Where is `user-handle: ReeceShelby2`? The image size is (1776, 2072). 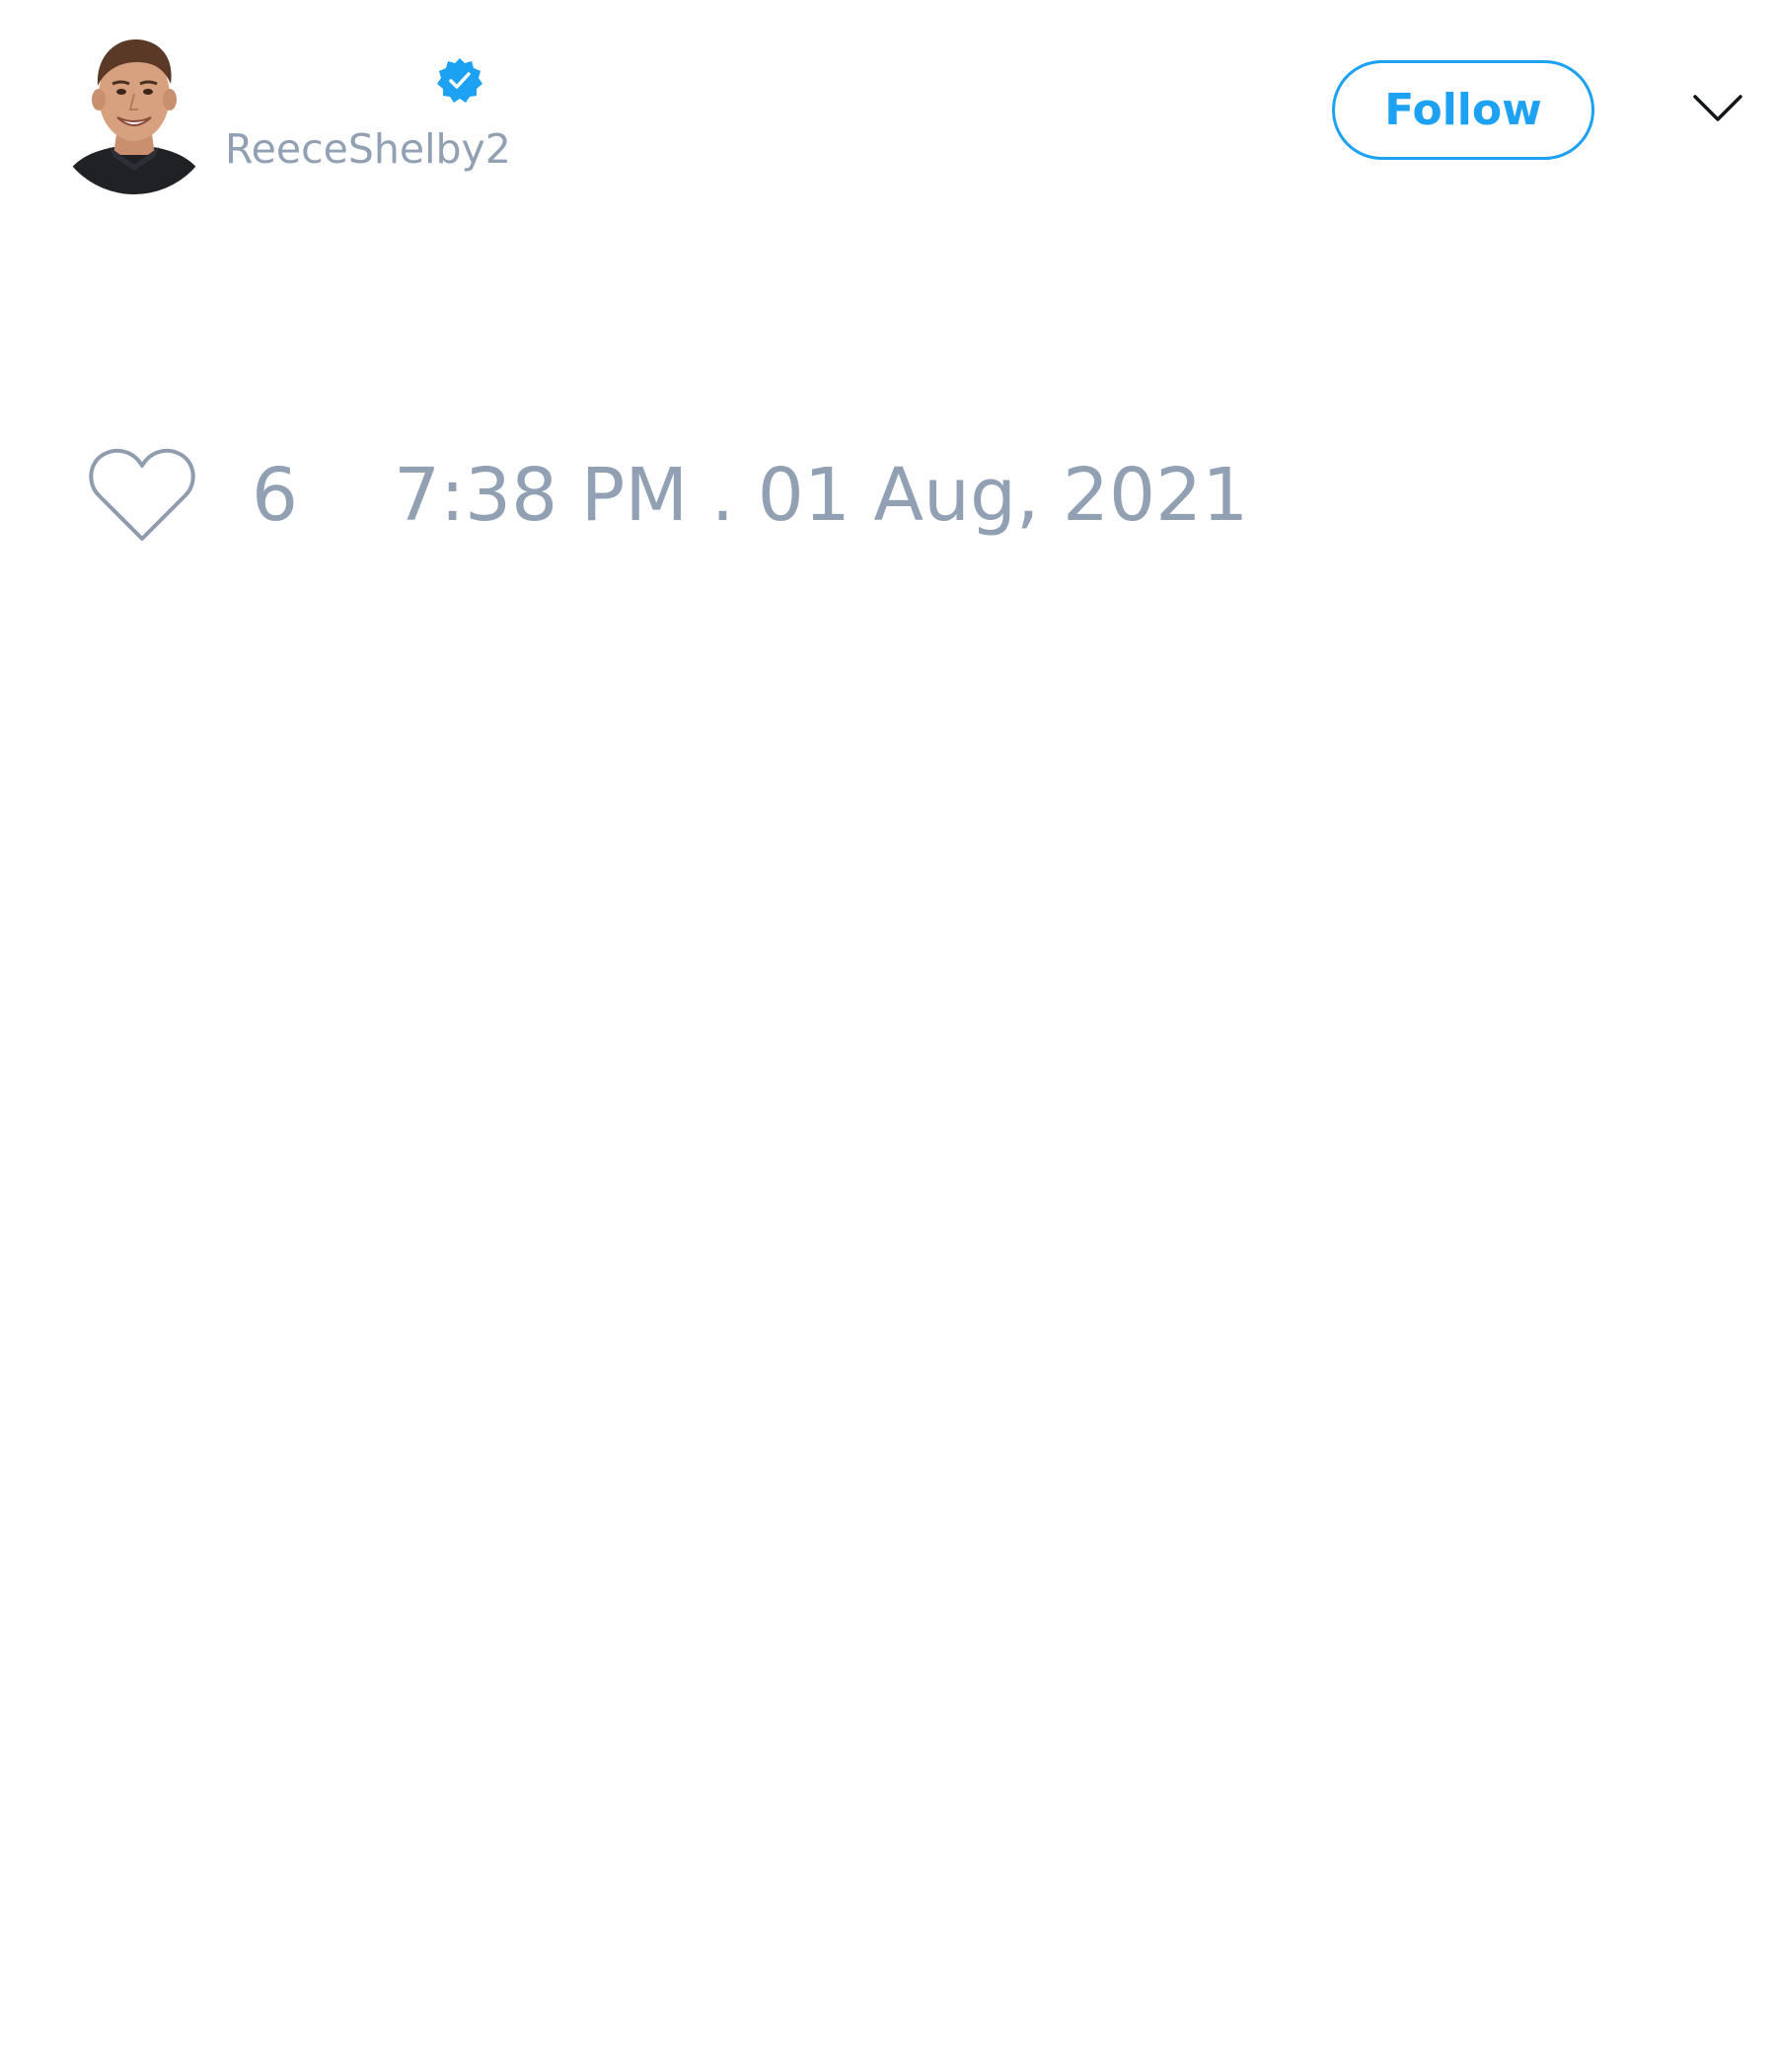 user-handle: ReeceShelby2 is located at coordinates (368, 149).